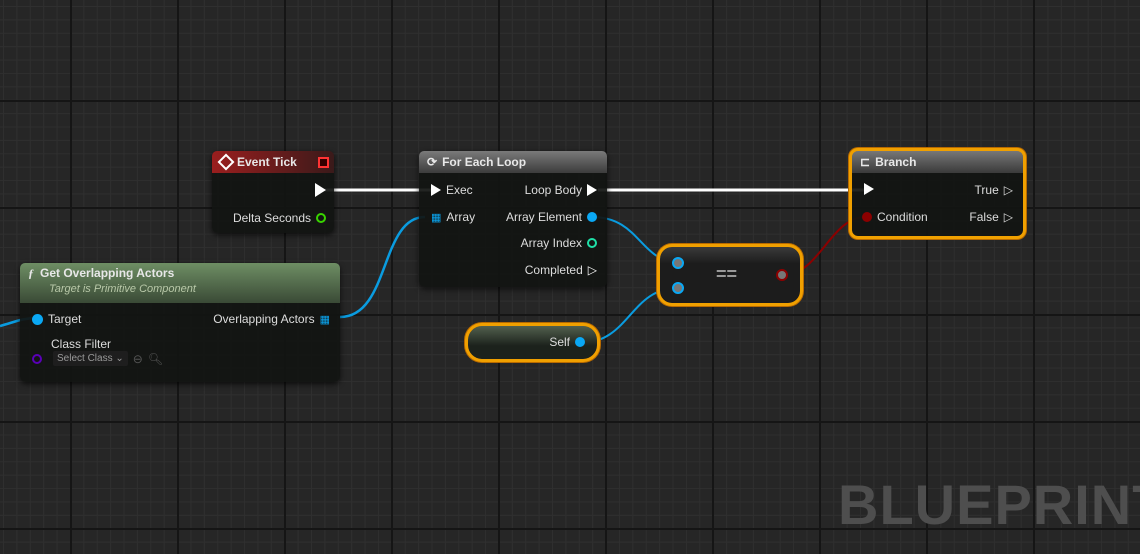 Image resolution: width=1140 pixels, height=554 pixels. Describe the element at coordinates (90, 358) in the screenshot. I see `select-class-dropdown: Select Class ⌄` at that location.